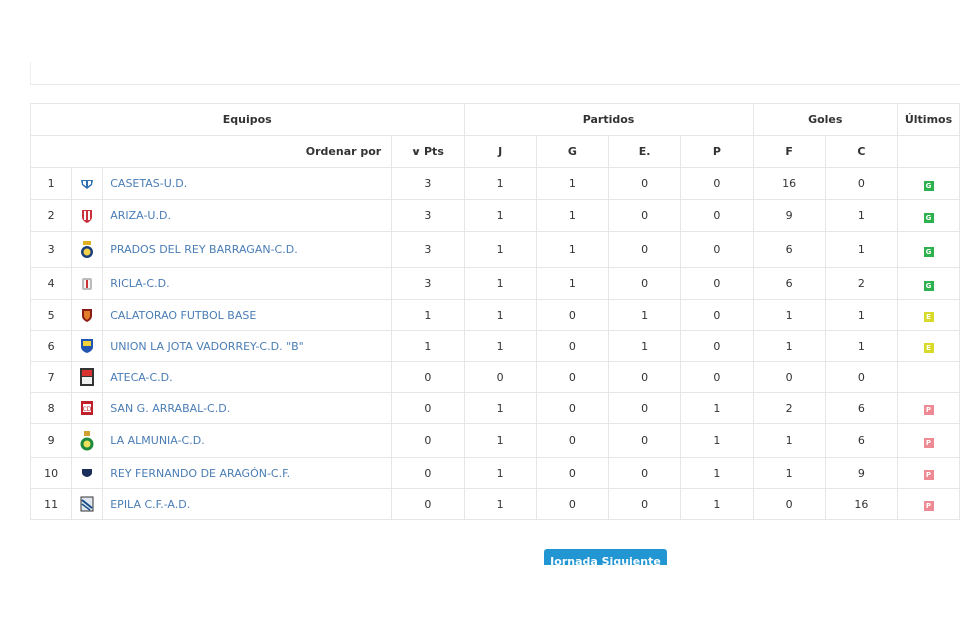  I want to click on sort-pts-header: ∨ Pts, so click(428, 151).